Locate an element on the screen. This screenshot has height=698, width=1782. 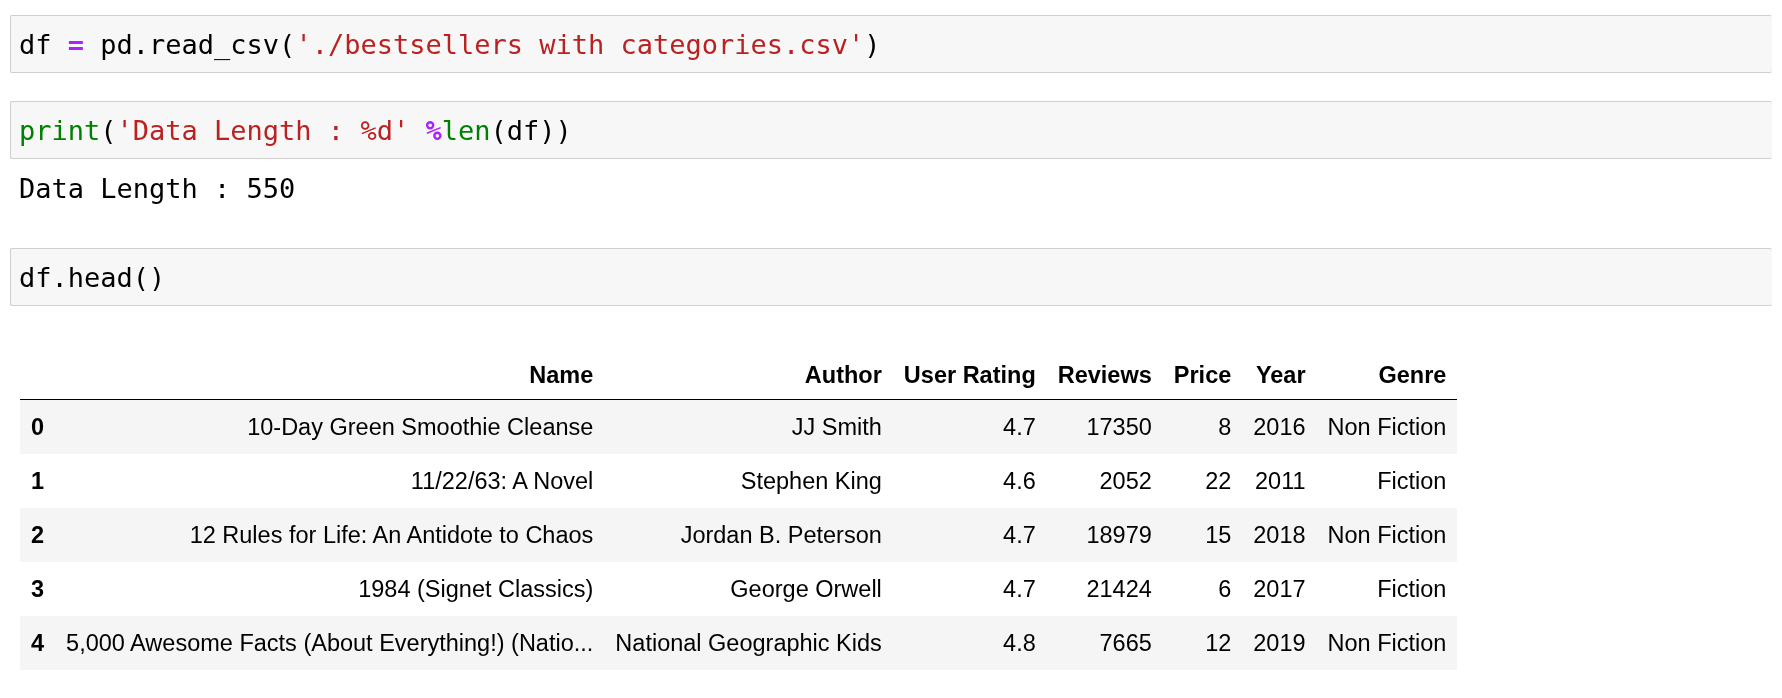
table-cell: 4.8 is located at coordinates (1019, 642).